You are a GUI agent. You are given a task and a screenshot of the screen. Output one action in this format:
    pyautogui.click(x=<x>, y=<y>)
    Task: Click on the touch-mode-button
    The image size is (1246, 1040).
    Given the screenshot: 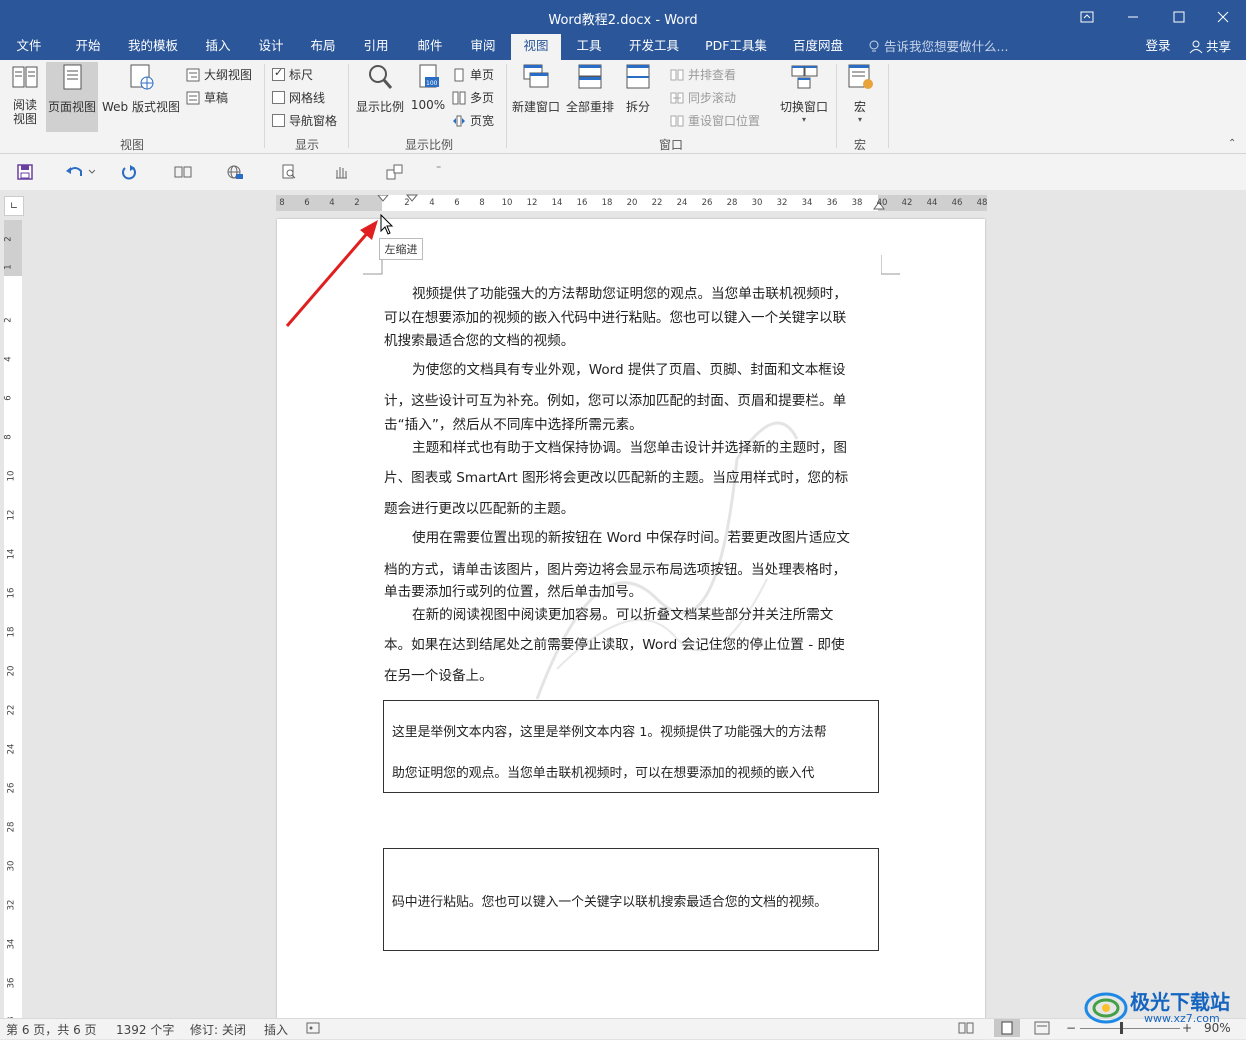 What is the action you would take?
    pyautogui.click(x=341, y=172)
    